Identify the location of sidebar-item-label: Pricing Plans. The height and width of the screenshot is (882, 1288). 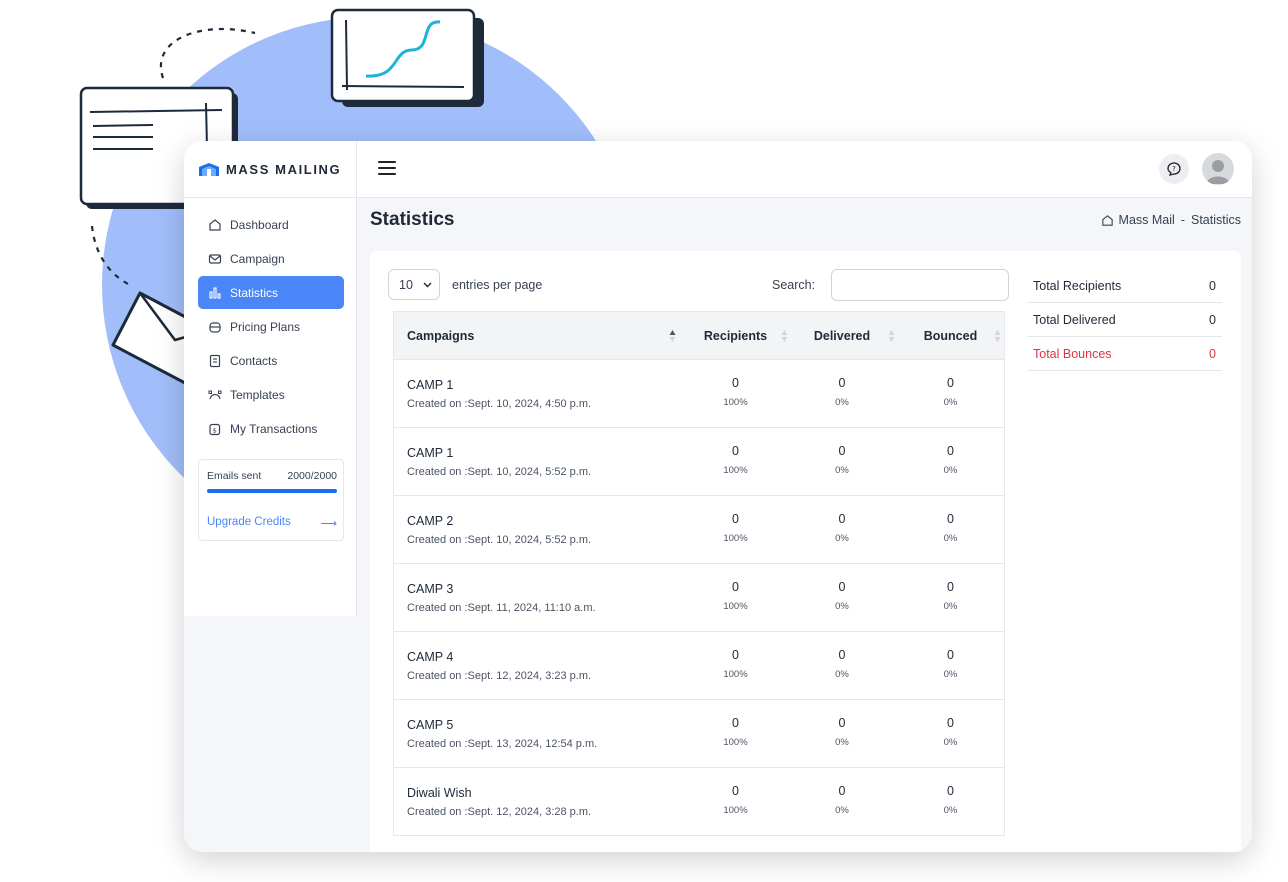
(265, 326).